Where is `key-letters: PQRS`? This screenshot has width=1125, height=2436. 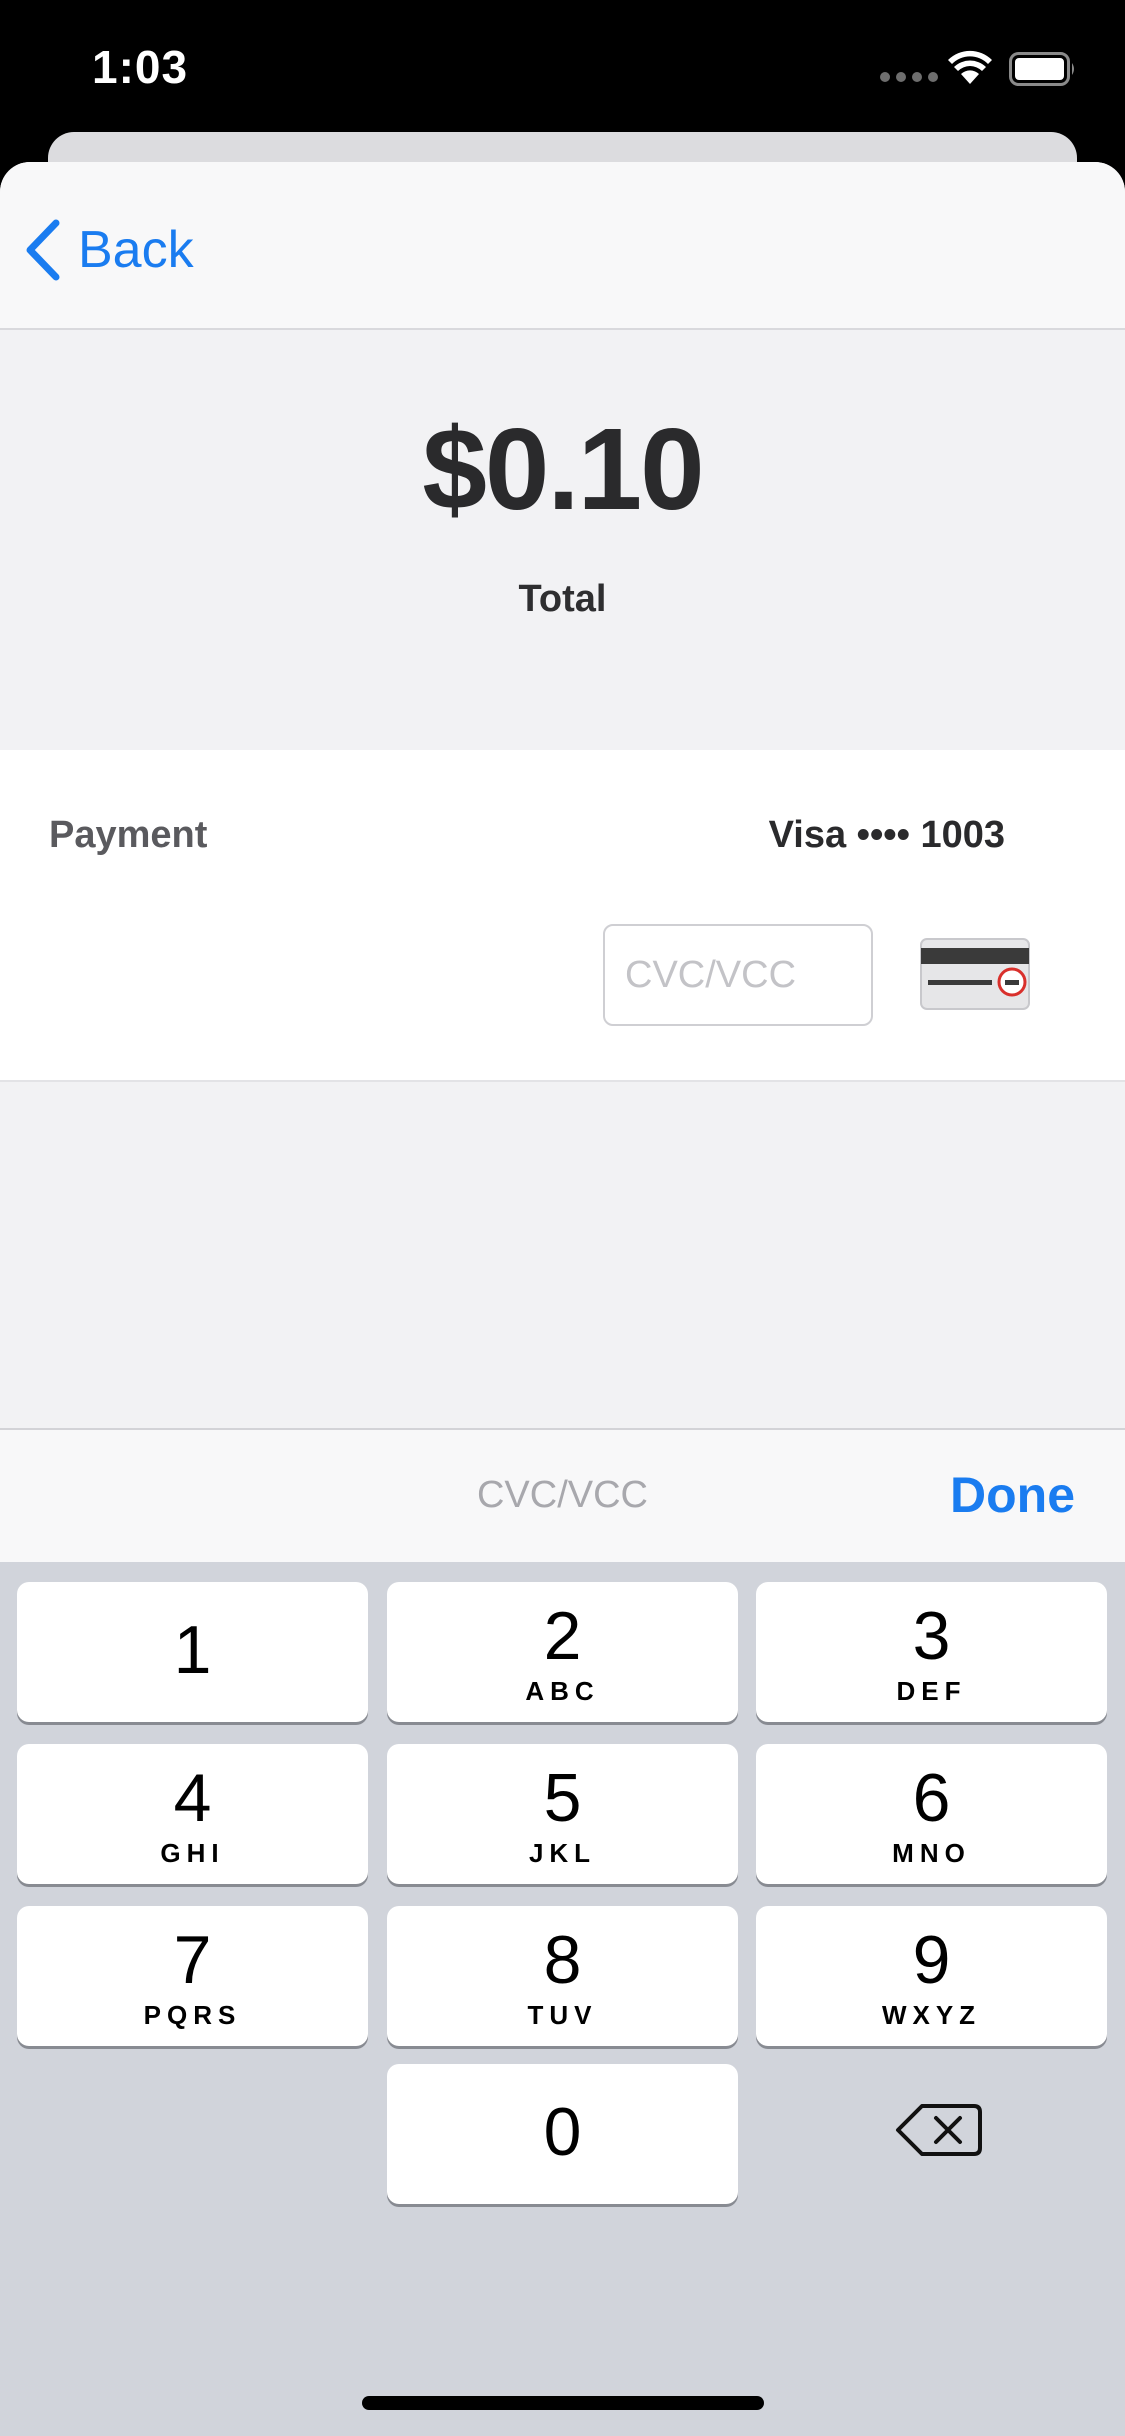 key-letters: PQRS is located at coordinates (192, 2015).